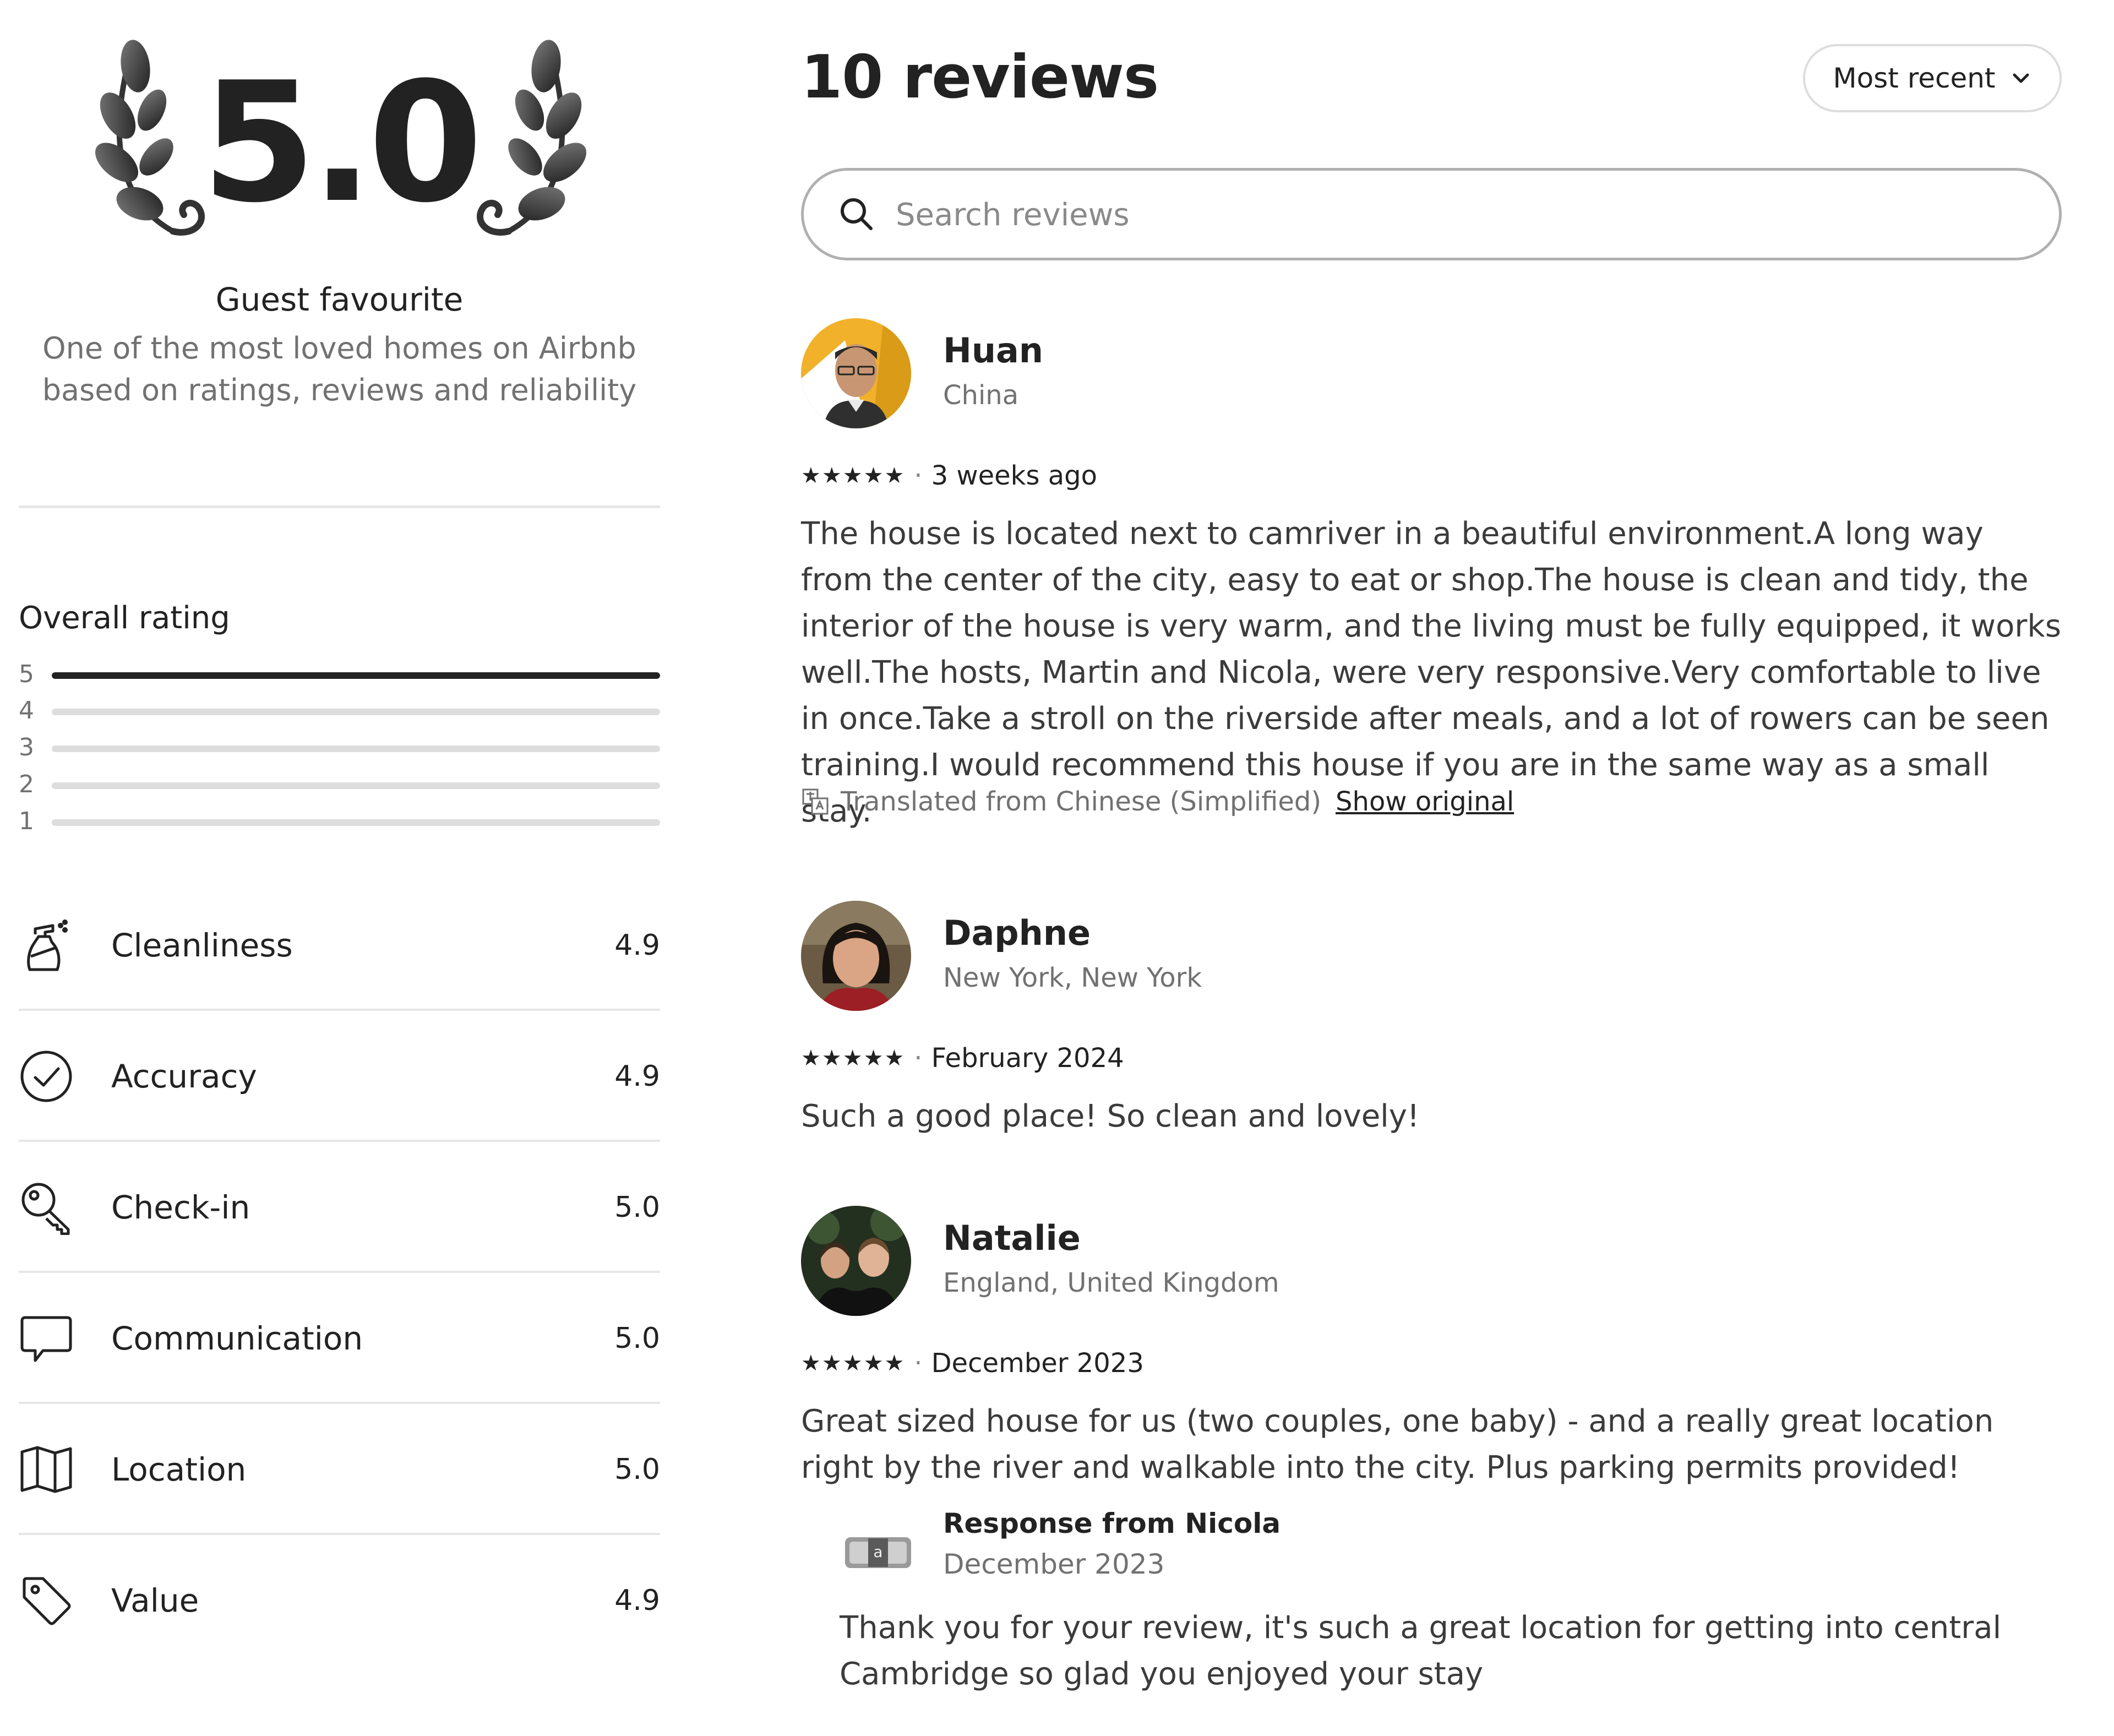 The height and width of the screenshot is (1736, 2114). What do you see at coordinates (1037, 1363) in the screenshot?
I see `review-date: December 2023` at bounding box center [1037, 1363].